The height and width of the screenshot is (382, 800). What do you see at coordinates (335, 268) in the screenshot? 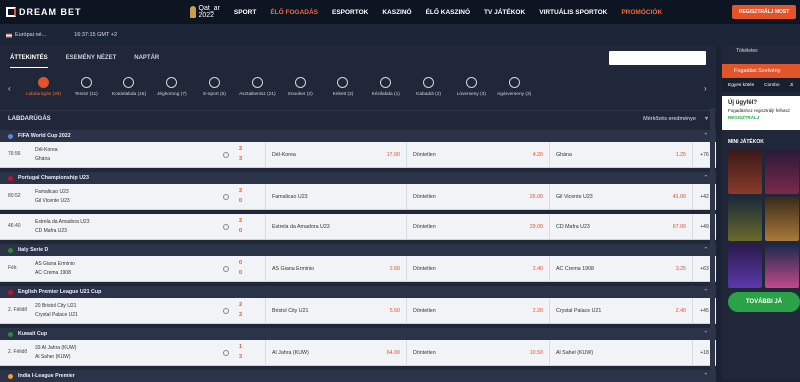
I see `odd-home: AS Giana Erminio 2.60` at bounding box center [335, 268].